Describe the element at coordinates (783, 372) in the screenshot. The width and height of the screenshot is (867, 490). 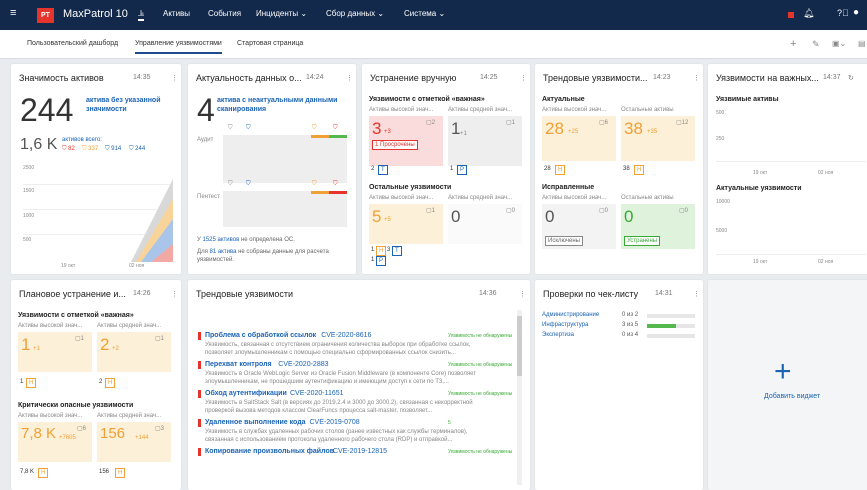
I see `add-widget-plus-icon: +` at that location.